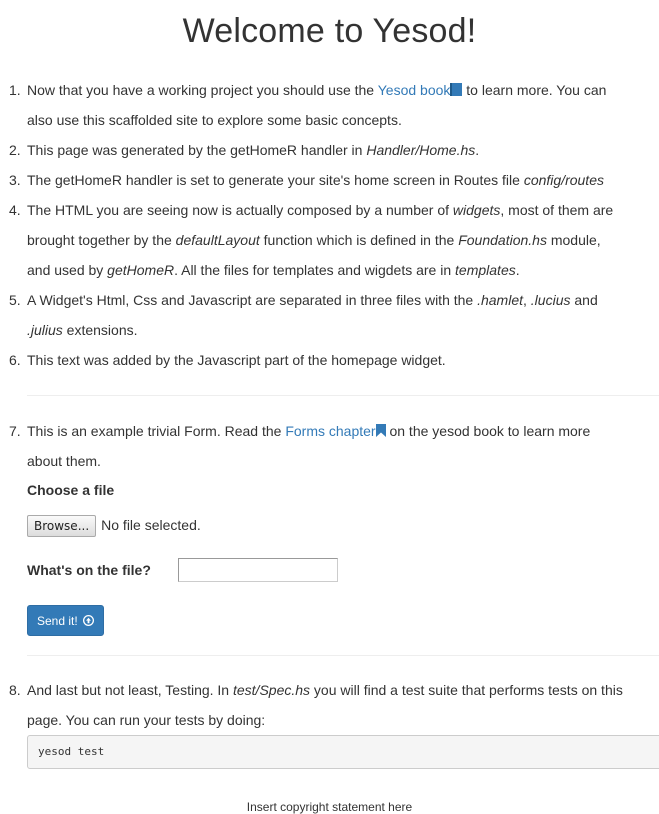 This screenshot has height=814, width=659. What do you see at coordinates (141, 270) in the screenshot?
I see `item-emphasis: getHomeR` at bounding box center [141, 270].